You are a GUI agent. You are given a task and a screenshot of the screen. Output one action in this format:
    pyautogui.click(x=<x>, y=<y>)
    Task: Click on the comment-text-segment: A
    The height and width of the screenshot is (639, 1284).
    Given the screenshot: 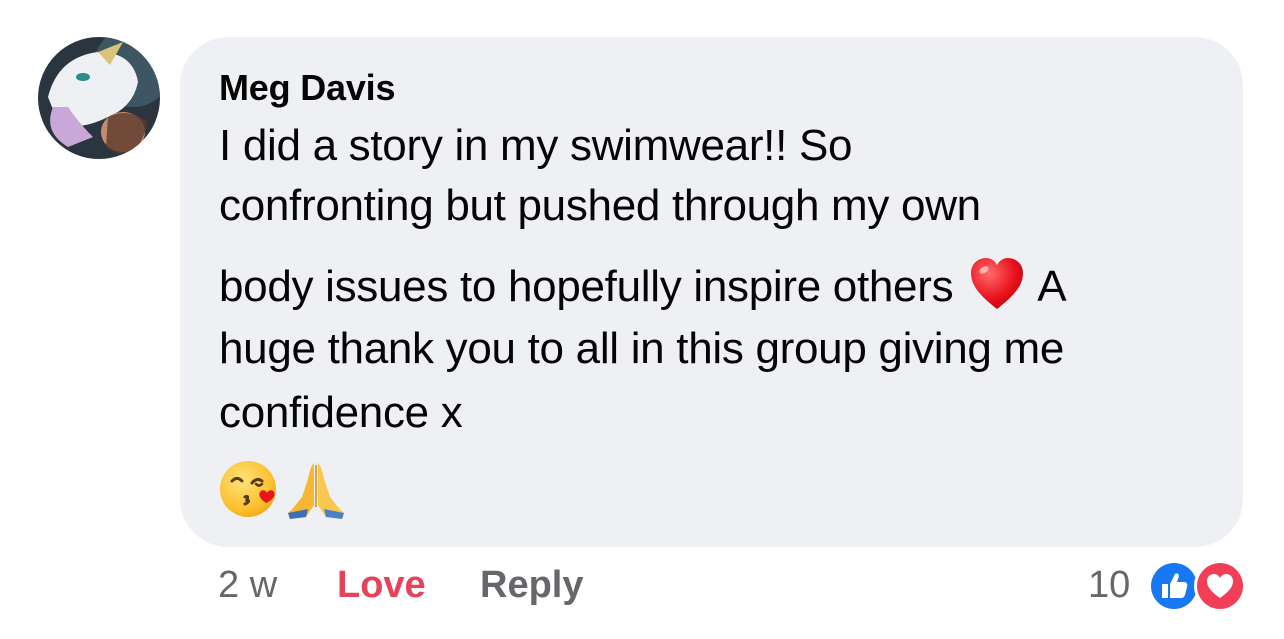 What is the action you would take?
    pyautogui.click(x=1052, y=286)
    